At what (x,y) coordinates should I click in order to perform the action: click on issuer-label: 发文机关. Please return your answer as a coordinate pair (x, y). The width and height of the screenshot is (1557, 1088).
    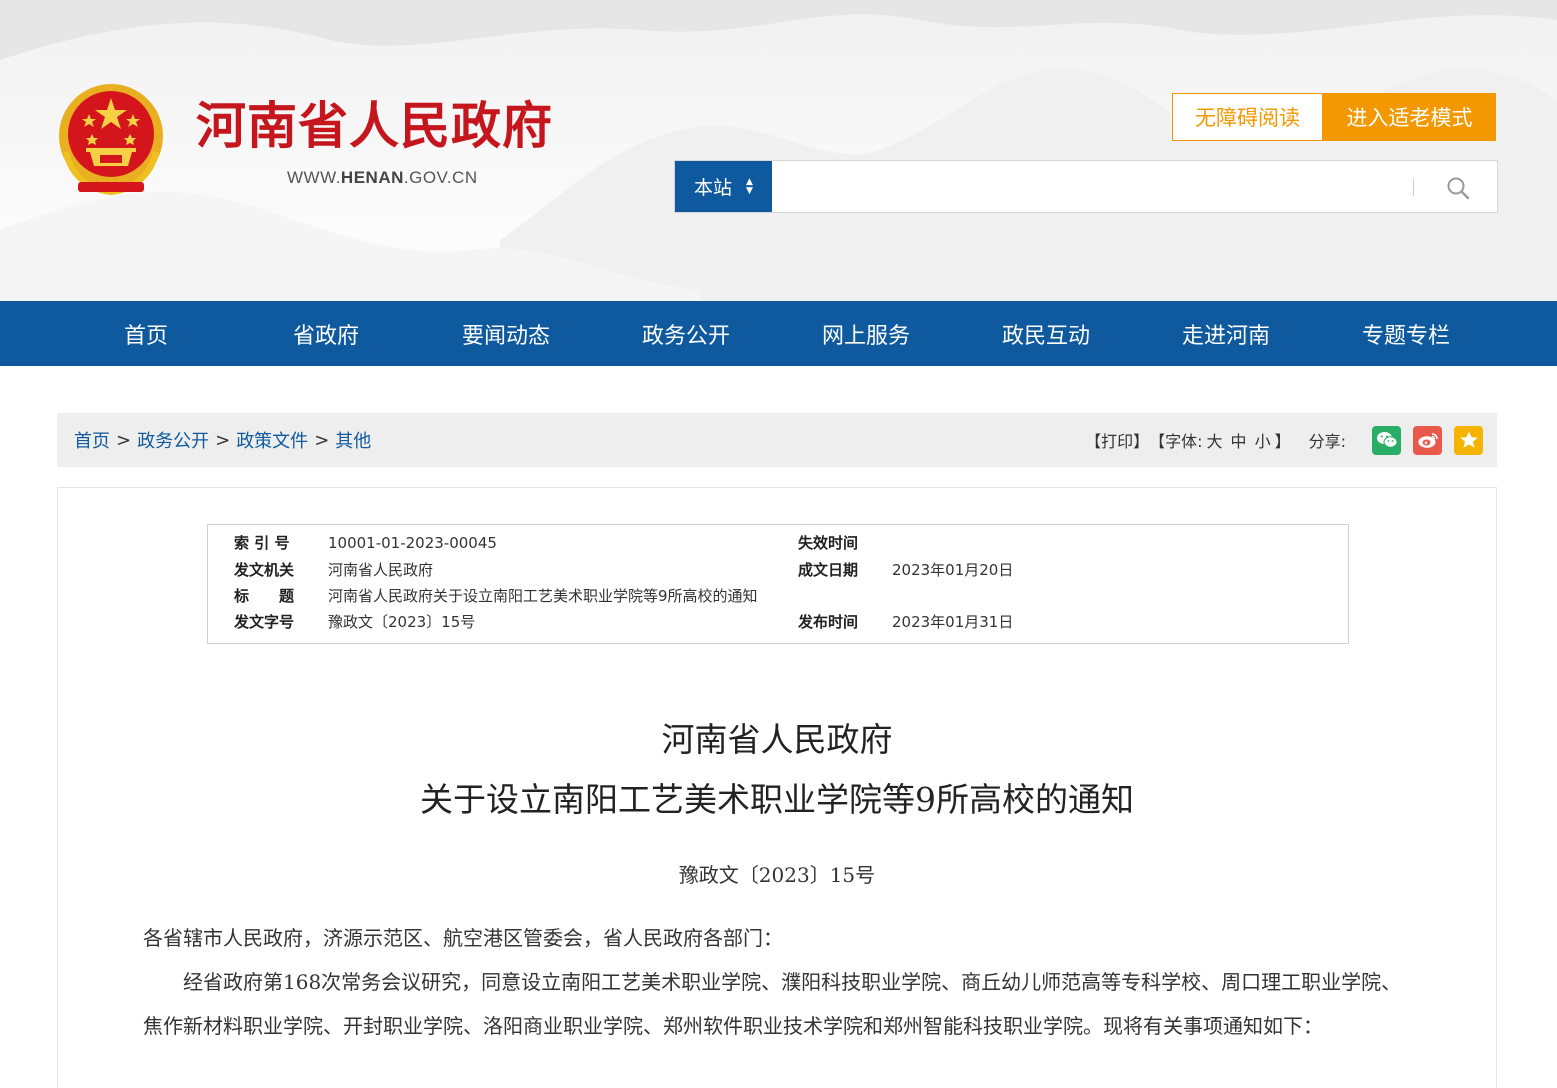
    Looking at the image, I should click on (264, 570).